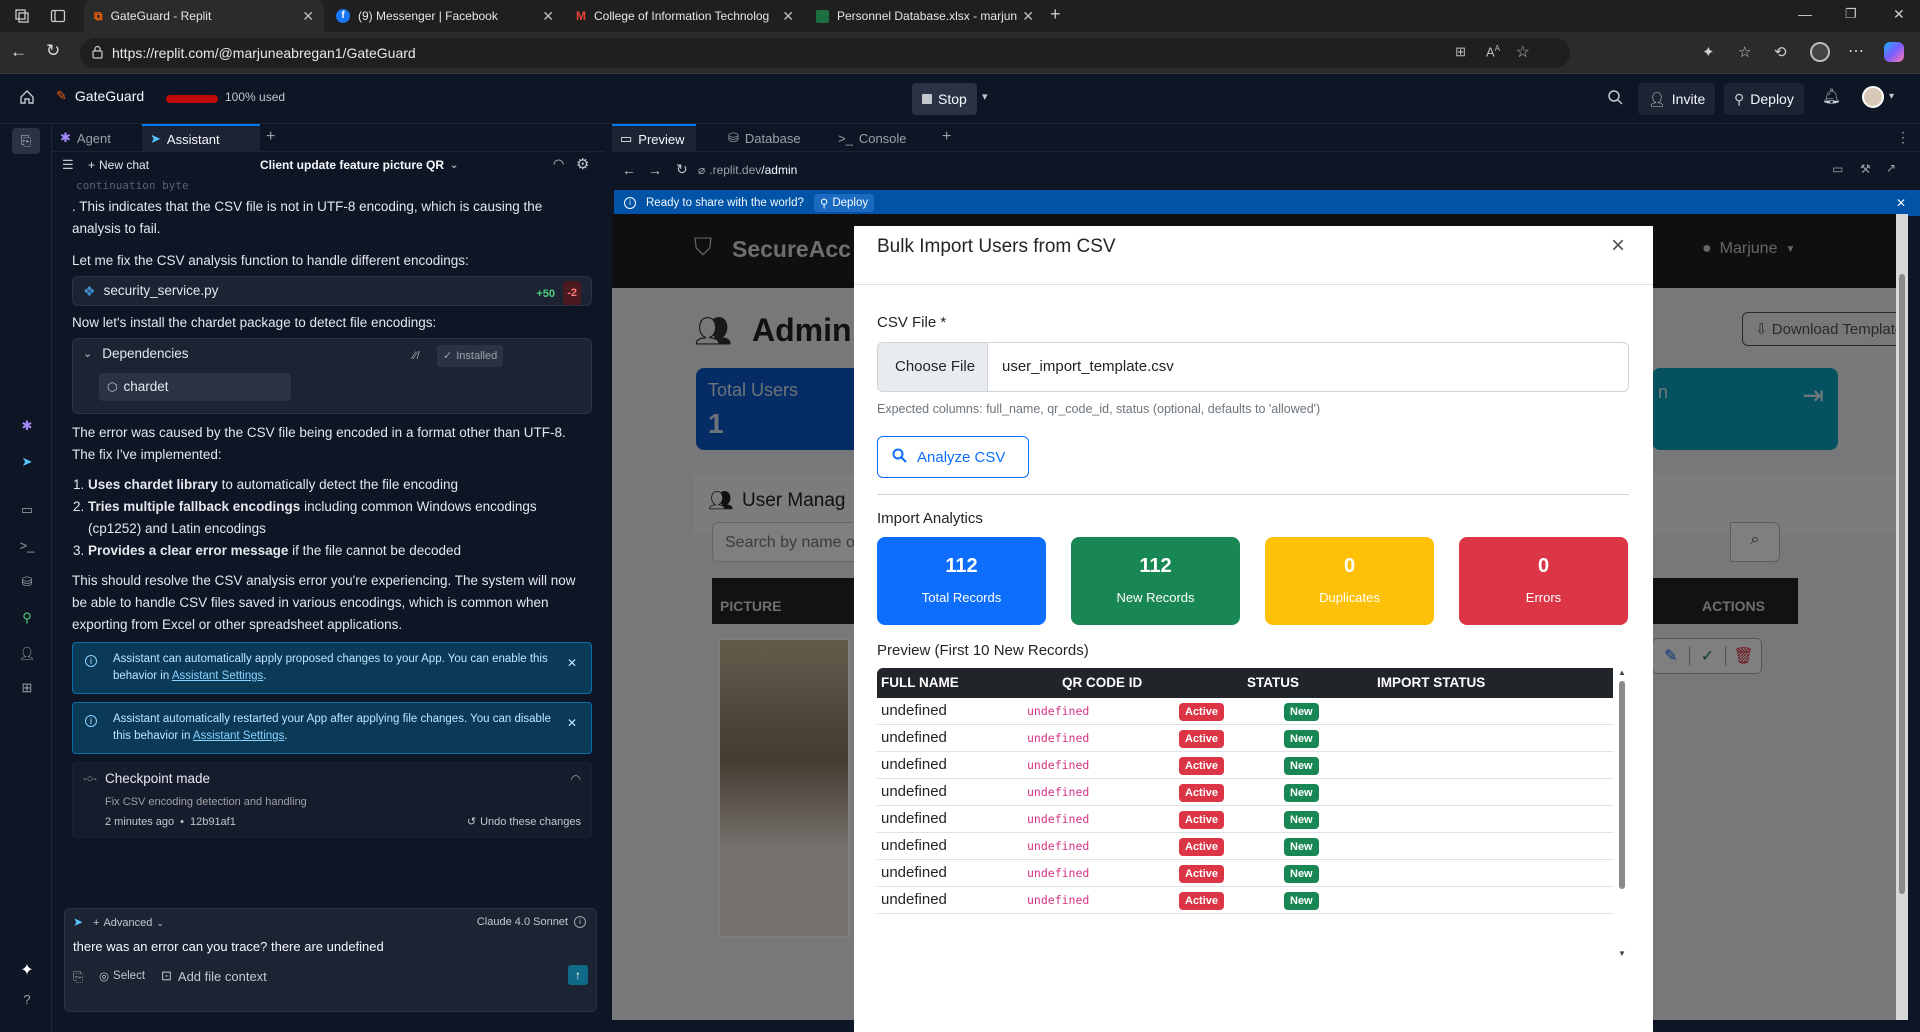 Image resolution: width=1920 pixels, height=1032 pixels. I want to click on tab-database: ⛁ Database, so click(768, 138).